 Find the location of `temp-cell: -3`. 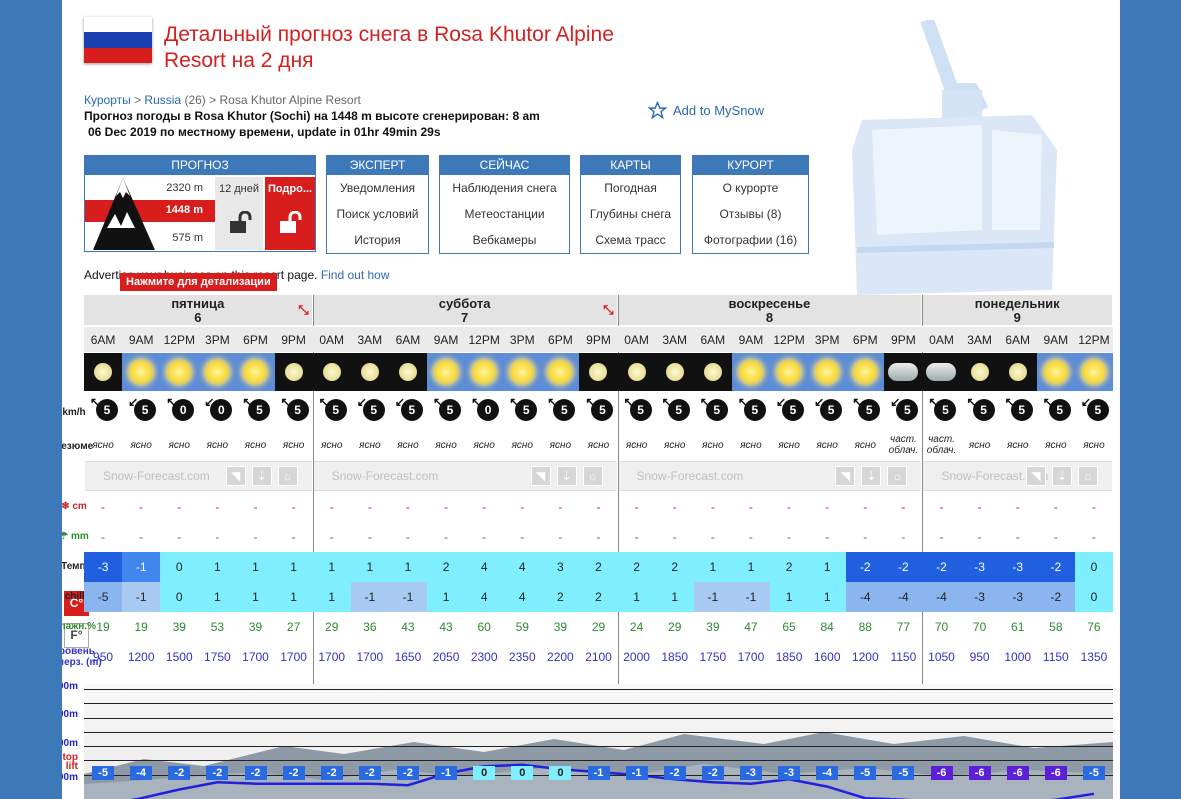

temp-cell: -3 is located at coordinates (103, 567).